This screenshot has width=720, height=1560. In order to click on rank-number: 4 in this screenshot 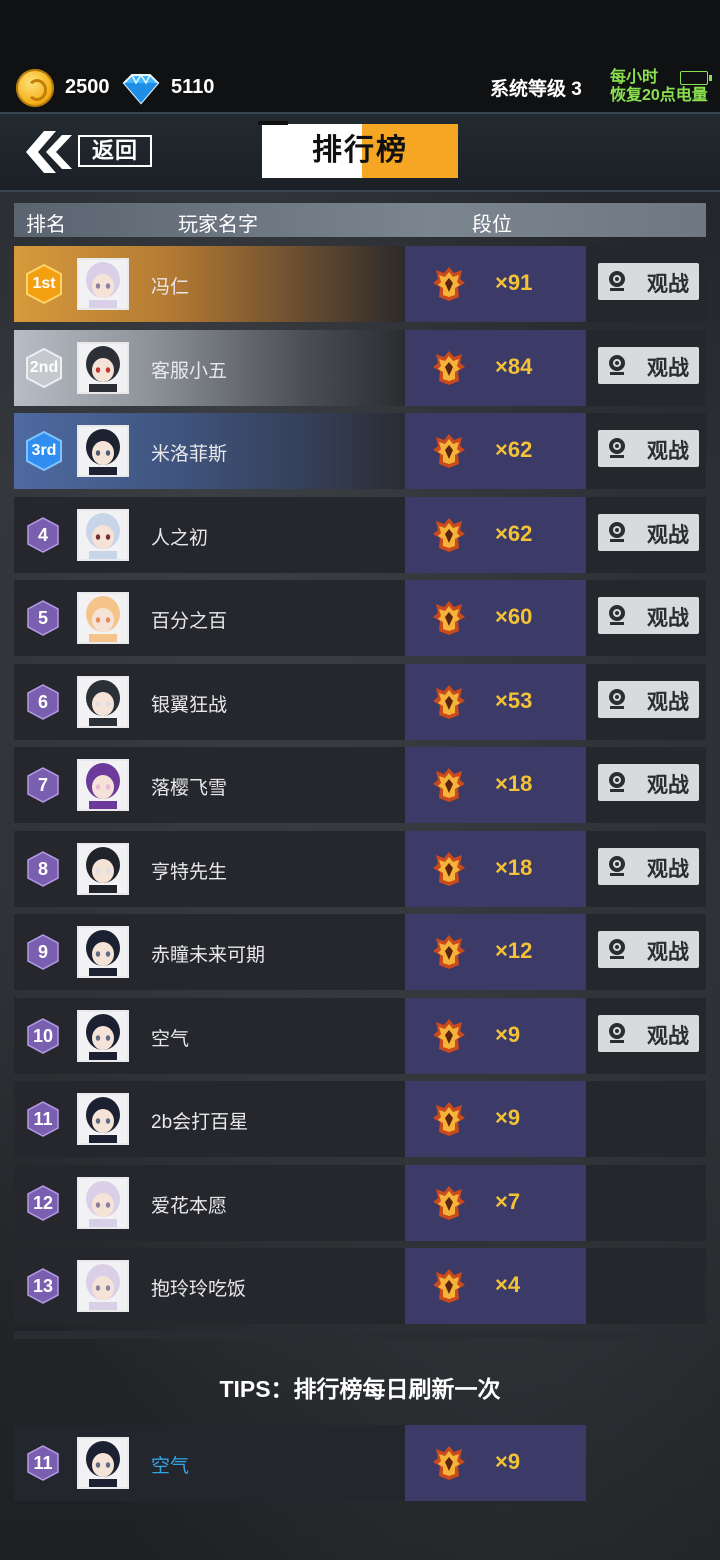, I will do `click(42, 534)`.